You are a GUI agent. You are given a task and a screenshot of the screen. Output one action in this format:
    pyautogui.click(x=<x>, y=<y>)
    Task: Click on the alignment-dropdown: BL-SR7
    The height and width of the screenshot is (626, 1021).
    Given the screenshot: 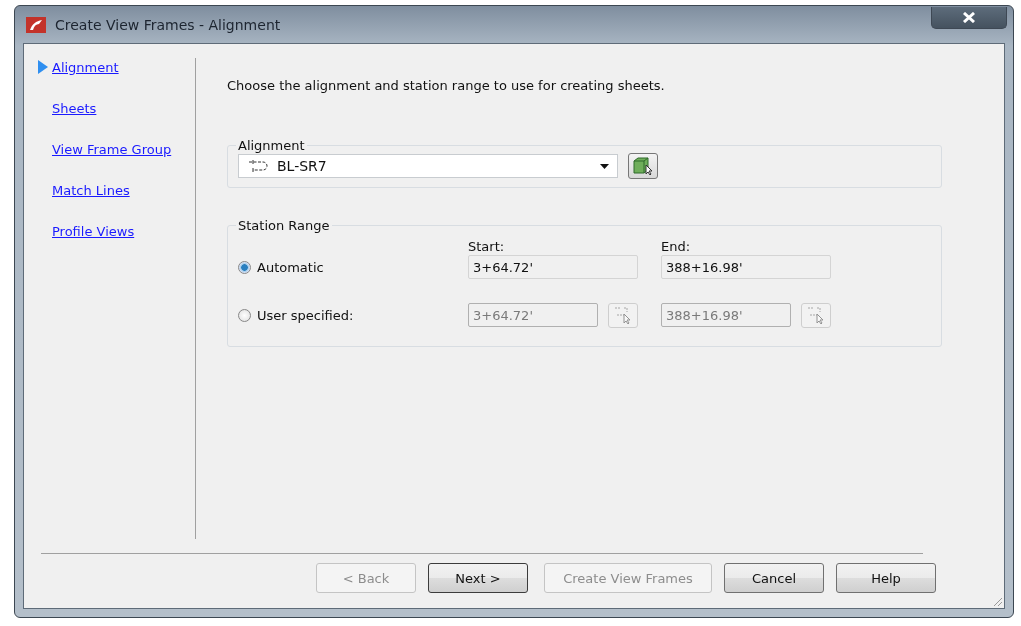 What is the action you would take?
    pyautogui.click(x=428, y=166)
    